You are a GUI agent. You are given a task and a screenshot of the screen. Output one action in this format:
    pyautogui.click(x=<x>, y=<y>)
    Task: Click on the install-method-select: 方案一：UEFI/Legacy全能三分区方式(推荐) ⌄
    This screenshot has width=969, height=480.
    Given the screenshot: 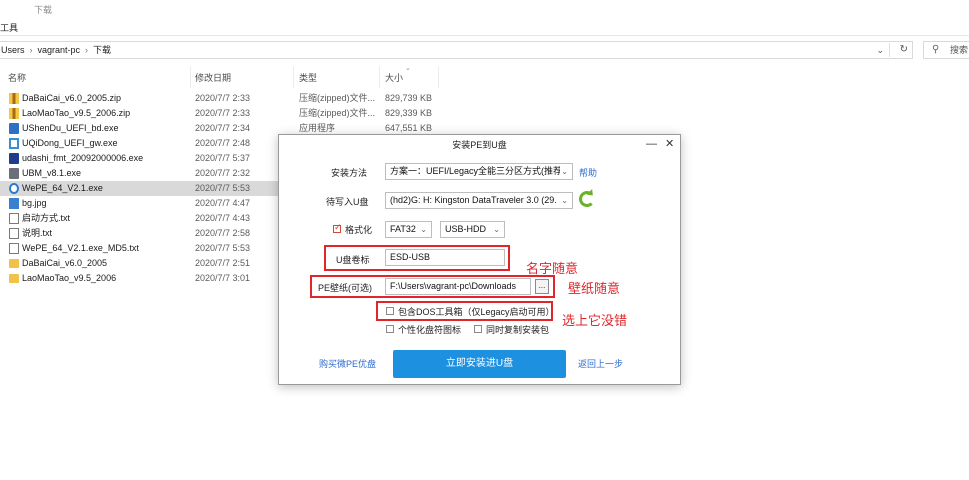 What is the action you would take?
    pyautogui.click(x=479, y=171)
    